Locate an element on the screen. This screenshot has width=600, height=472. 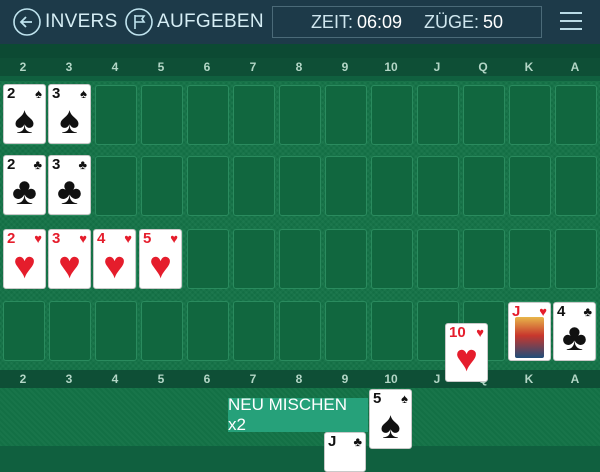
card-2-hearts: 2 ♥ ♥ is located at coordinates (24, 259).